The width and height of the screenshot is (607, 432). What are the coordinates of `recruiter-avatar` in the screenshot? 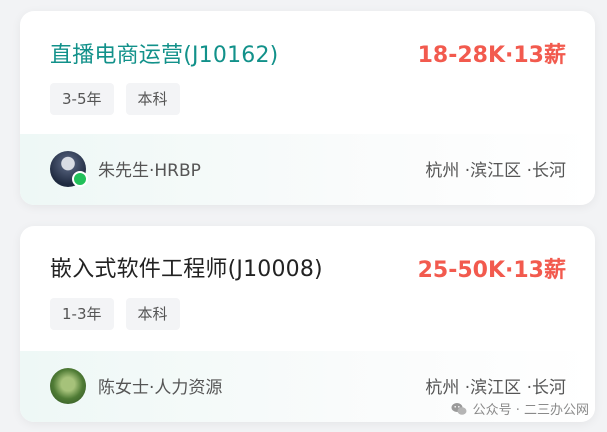 It's located at (68, 386).